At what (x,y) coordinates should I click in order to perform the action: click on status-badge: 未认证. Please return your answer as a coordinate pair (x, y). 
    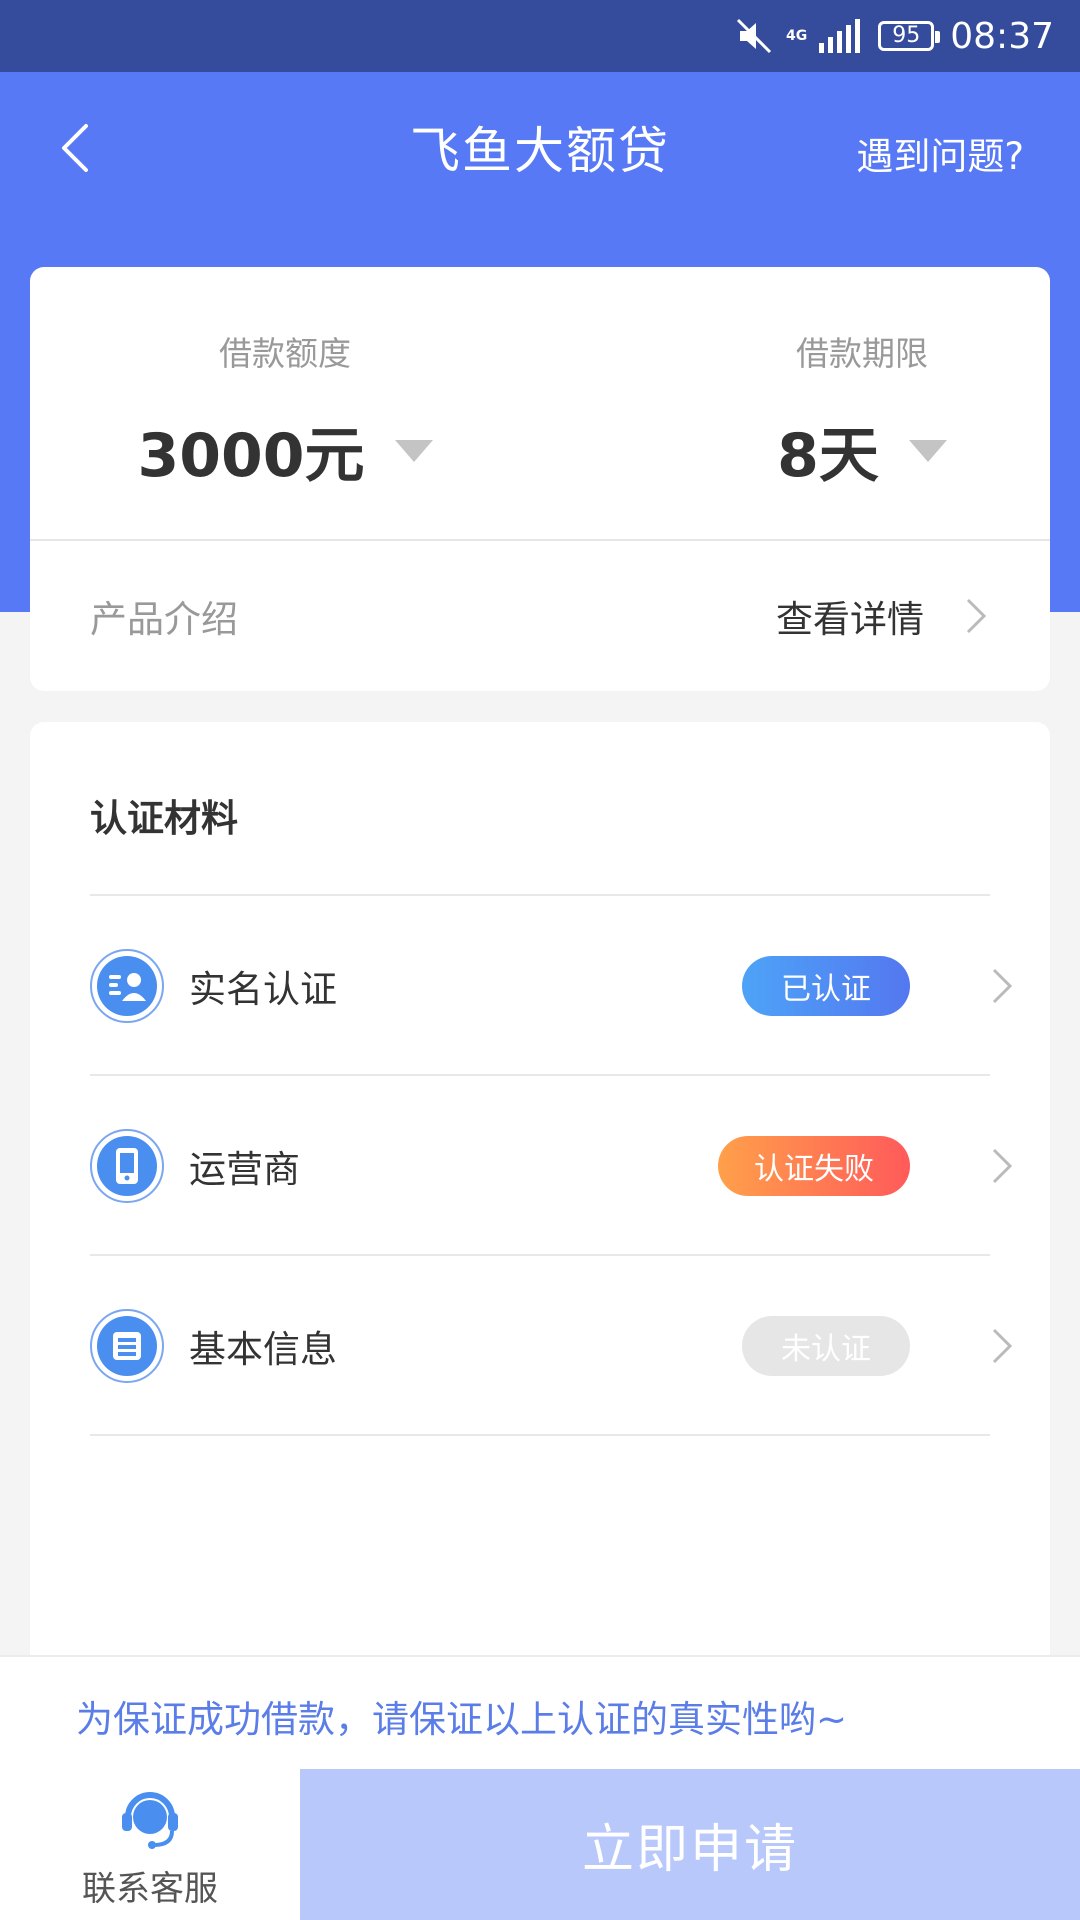
    Looking at the image, I should click on (826, 1346).